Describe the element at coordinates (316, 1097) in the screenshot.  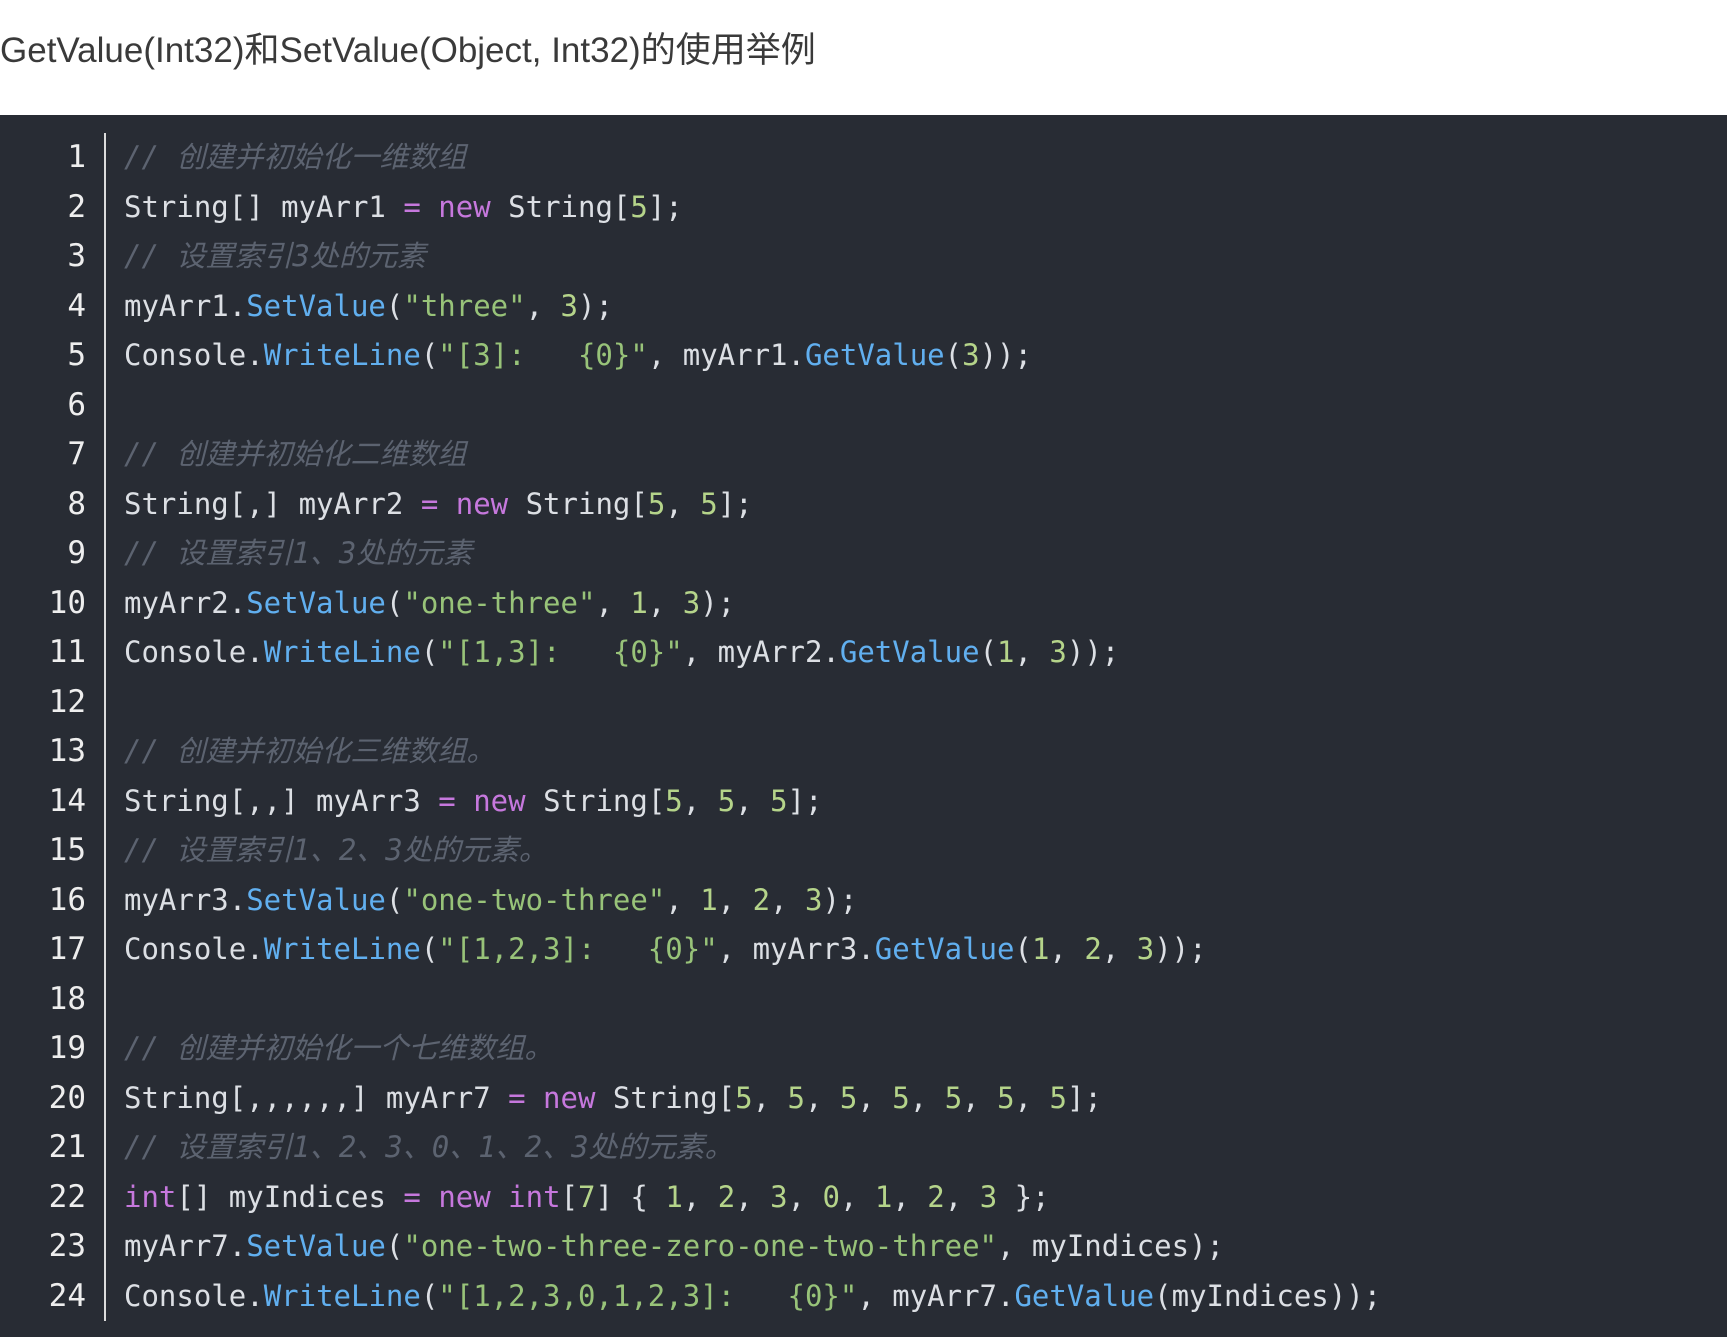
I see `code-token-plain: String[,,,,,,] myArr7` at that location.